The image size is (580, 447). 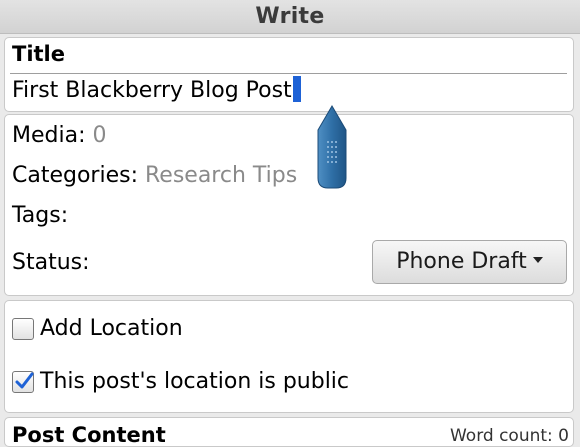 I want to click on tags-label: Tags:, so click(x=40, y=215).